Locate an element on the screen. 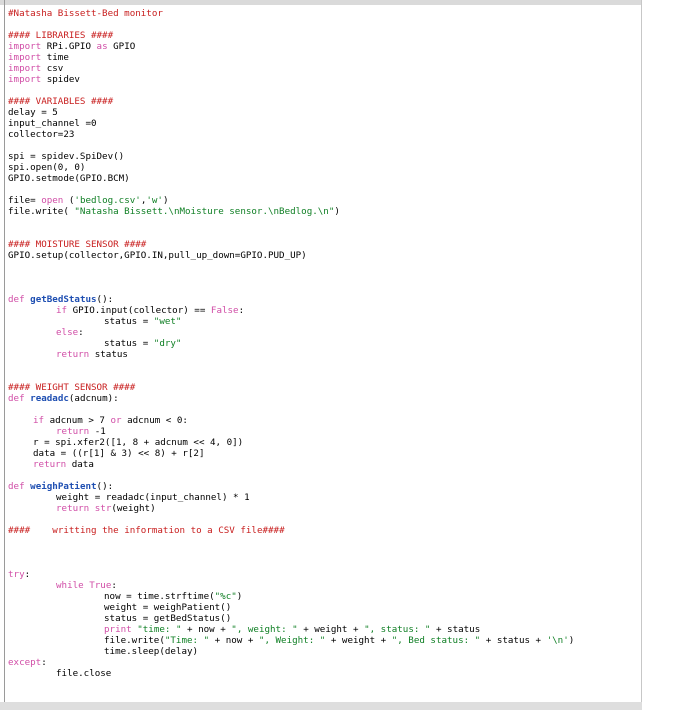  code-line: data = ((r[1] & 3) << 8) + r[2] is located at coordinates (323, 453).